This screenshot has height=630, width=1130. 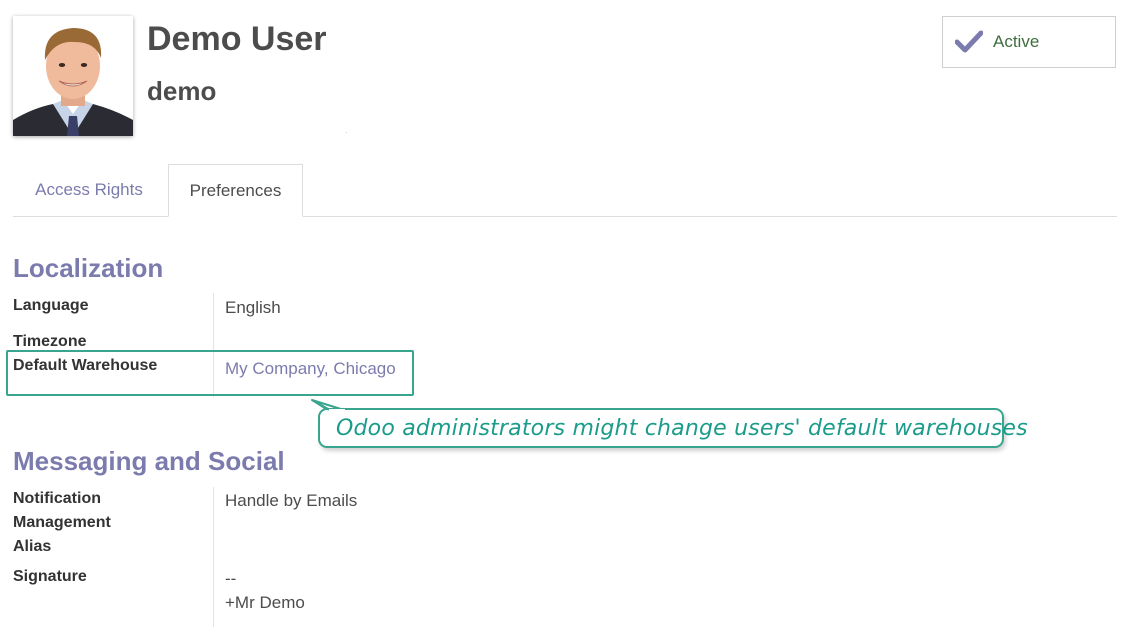 I want to click on user-login: demo, so click(x=182, y=91).